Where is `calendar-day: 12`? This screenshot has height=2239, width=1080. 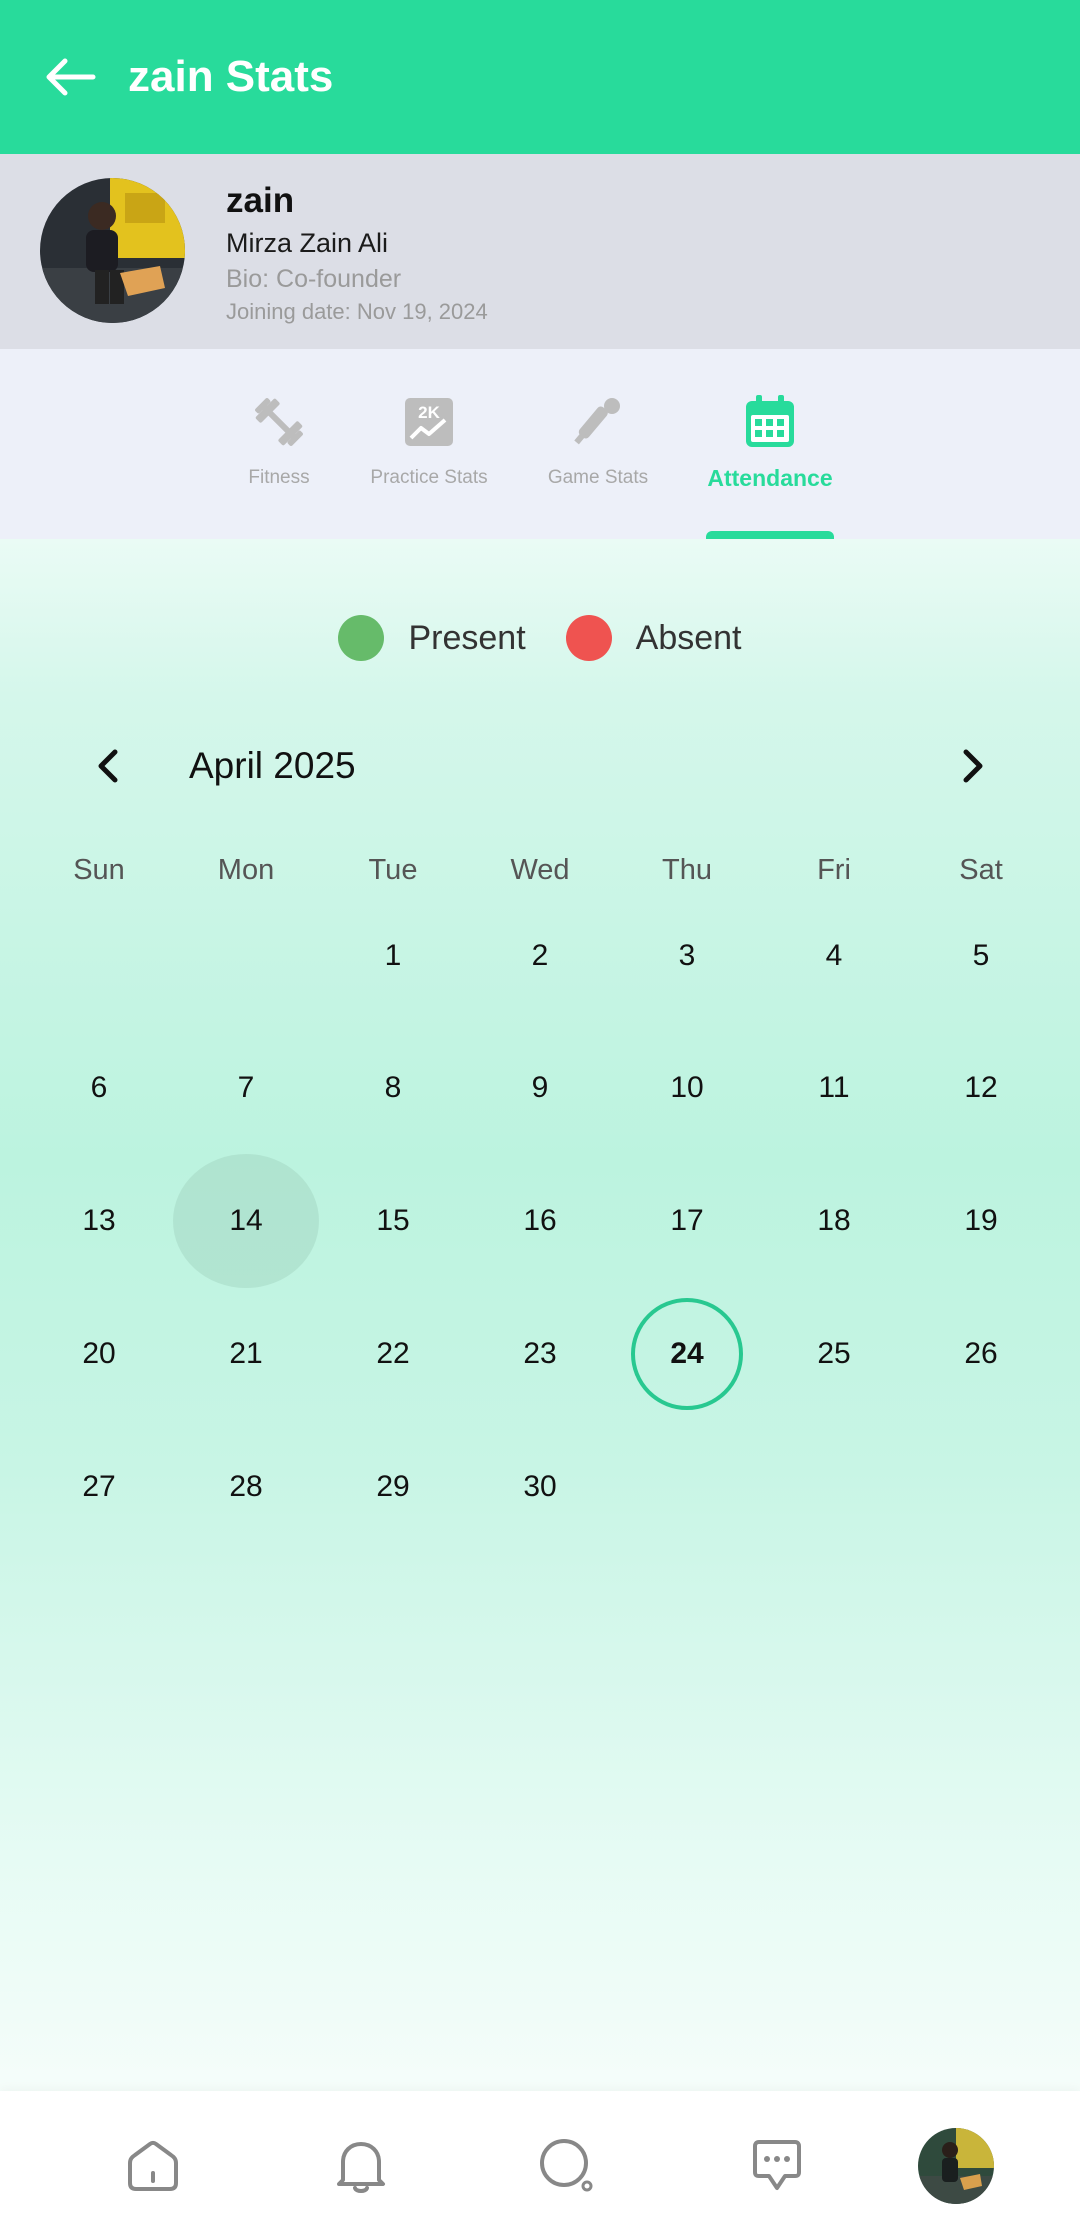
calendar-day: 12 is located at coordinates (981, 1088).